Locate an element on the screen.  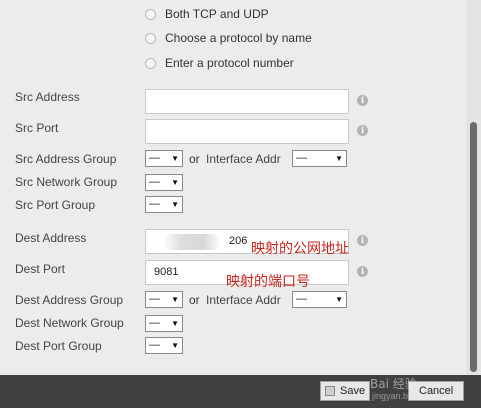
dest-port-group-select: — ▼ is located at coordinates (164, 345).